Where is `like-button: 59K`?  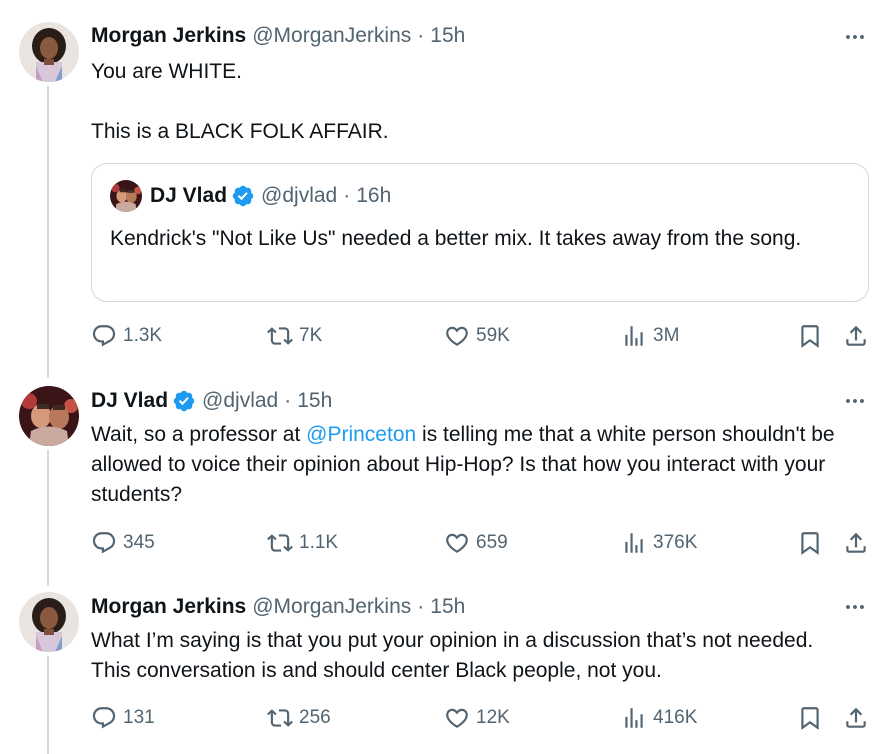
like-button: 59K is located at coordinates (477, 336).